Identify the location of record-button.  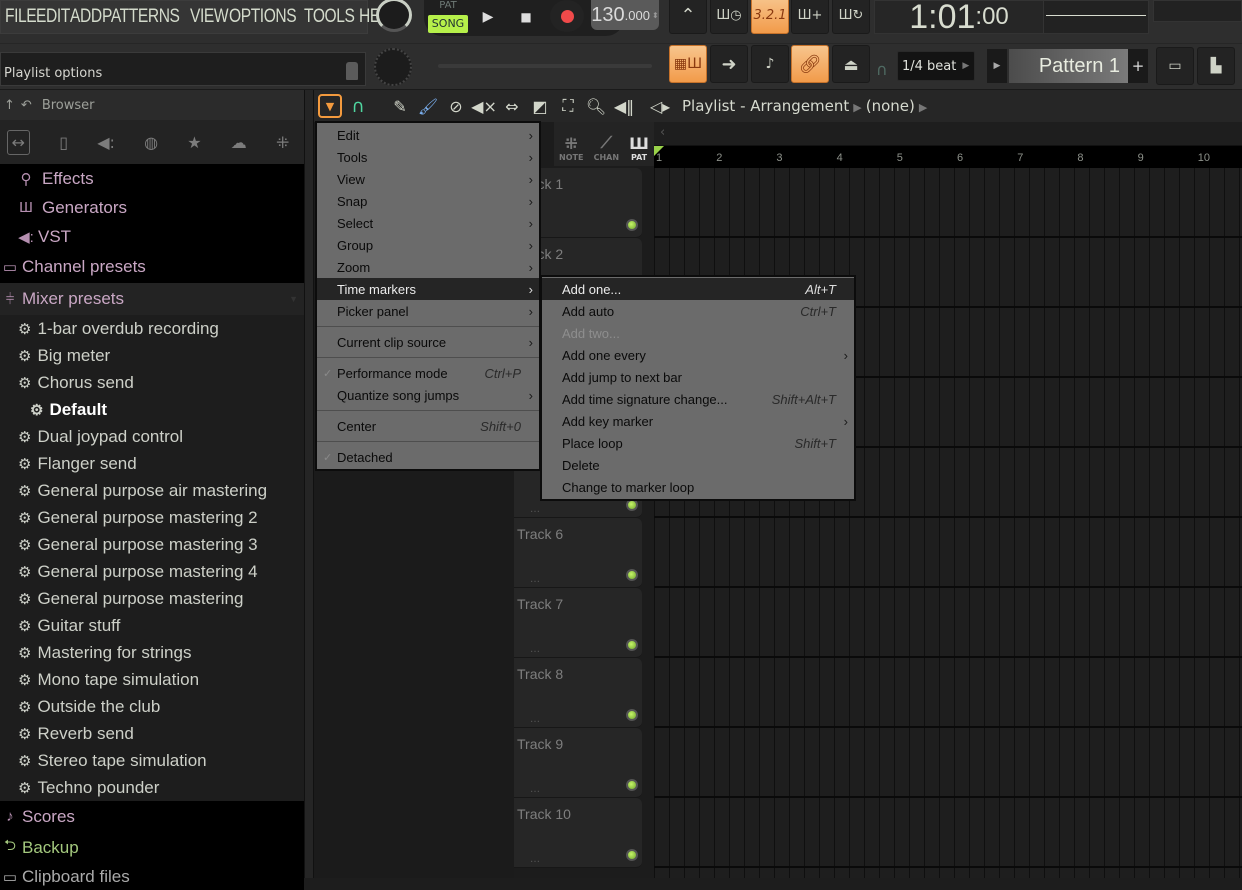
(567, 16).